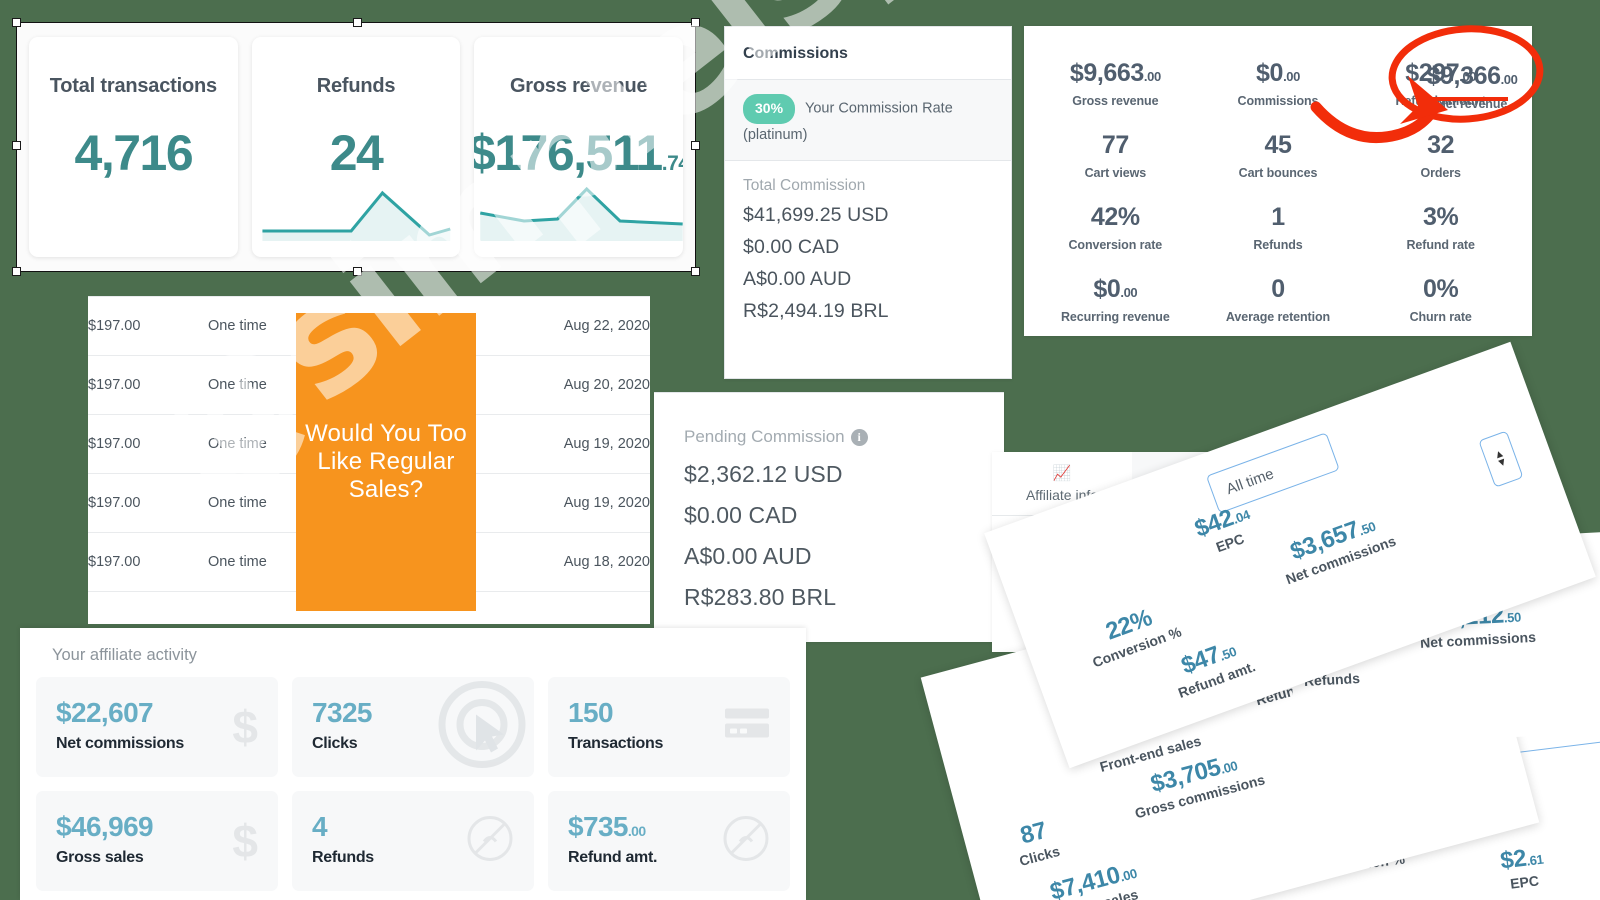 Image resolution: width=1600 pixels, height=900 pixels. I want to click on stat-cell-conversion-rate: 42% Conversion rate, so click(1115, 228).